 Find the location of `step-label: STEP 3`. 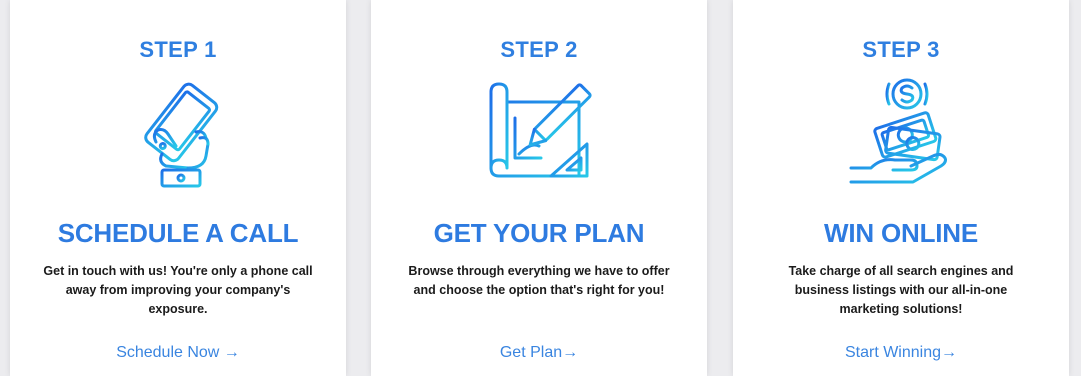

step-label: STEP 3 is located at coordinates (901, 49).